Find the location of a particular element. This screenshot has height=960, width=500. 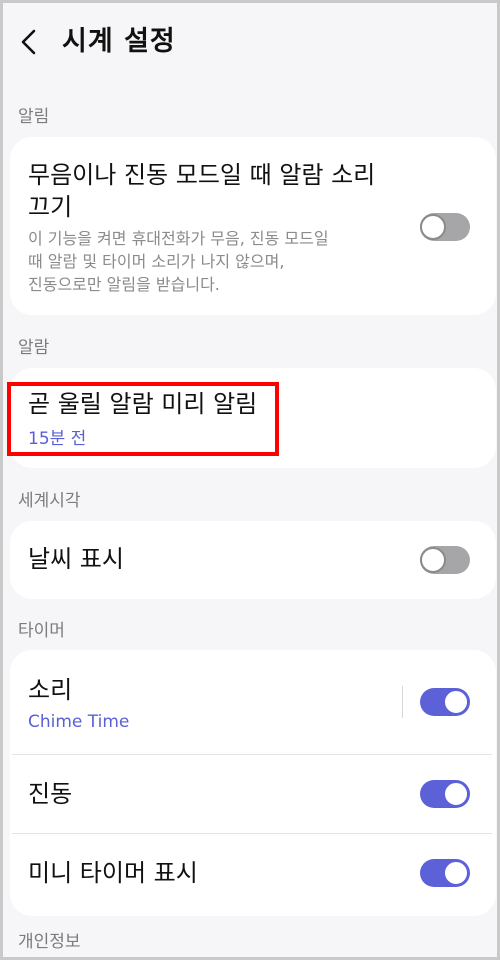

mini-timer-title: 미니 타이머 표시 is located at coordinates (113, 873).